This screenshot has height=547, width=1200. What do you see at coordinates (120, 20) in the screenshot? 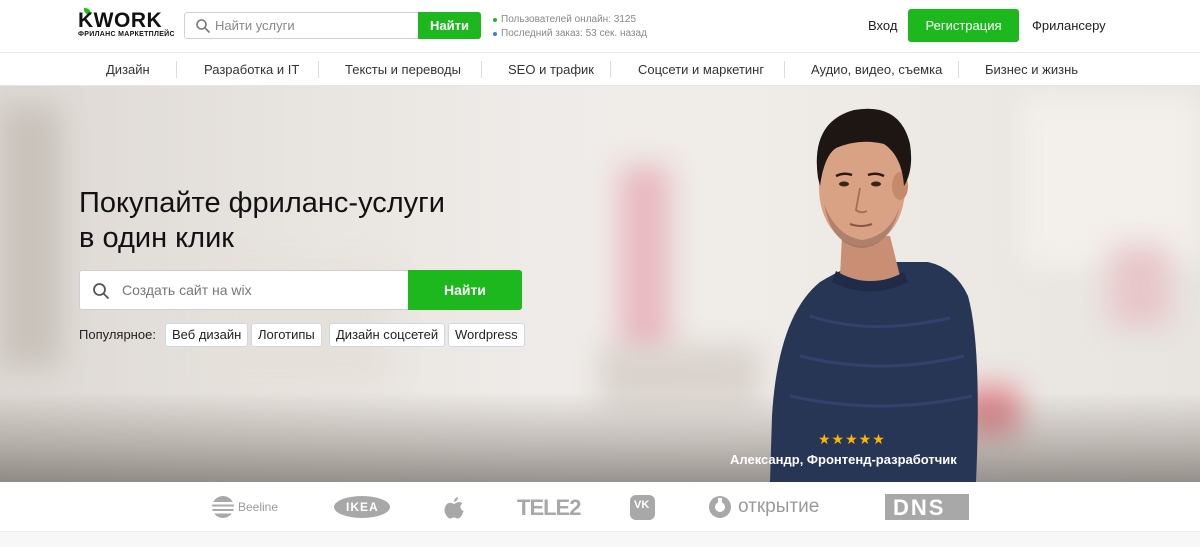
I see `logo-wordmark: KWORK` at bounding box center [120, 20].